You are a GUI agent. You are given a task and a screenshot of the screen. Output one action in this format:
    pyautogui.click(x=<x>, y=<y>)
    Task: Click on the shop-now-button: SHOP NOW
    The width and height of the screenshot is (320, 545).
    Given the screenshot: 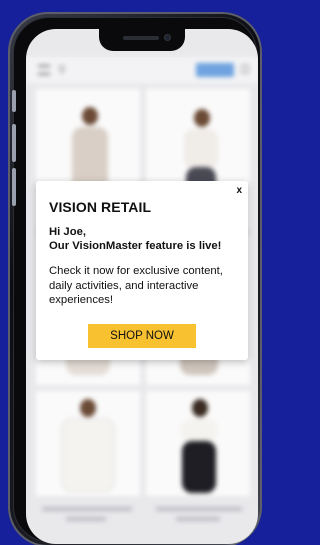 What is the action you would take?
    pyautogui.click(x=142, y=336)
    